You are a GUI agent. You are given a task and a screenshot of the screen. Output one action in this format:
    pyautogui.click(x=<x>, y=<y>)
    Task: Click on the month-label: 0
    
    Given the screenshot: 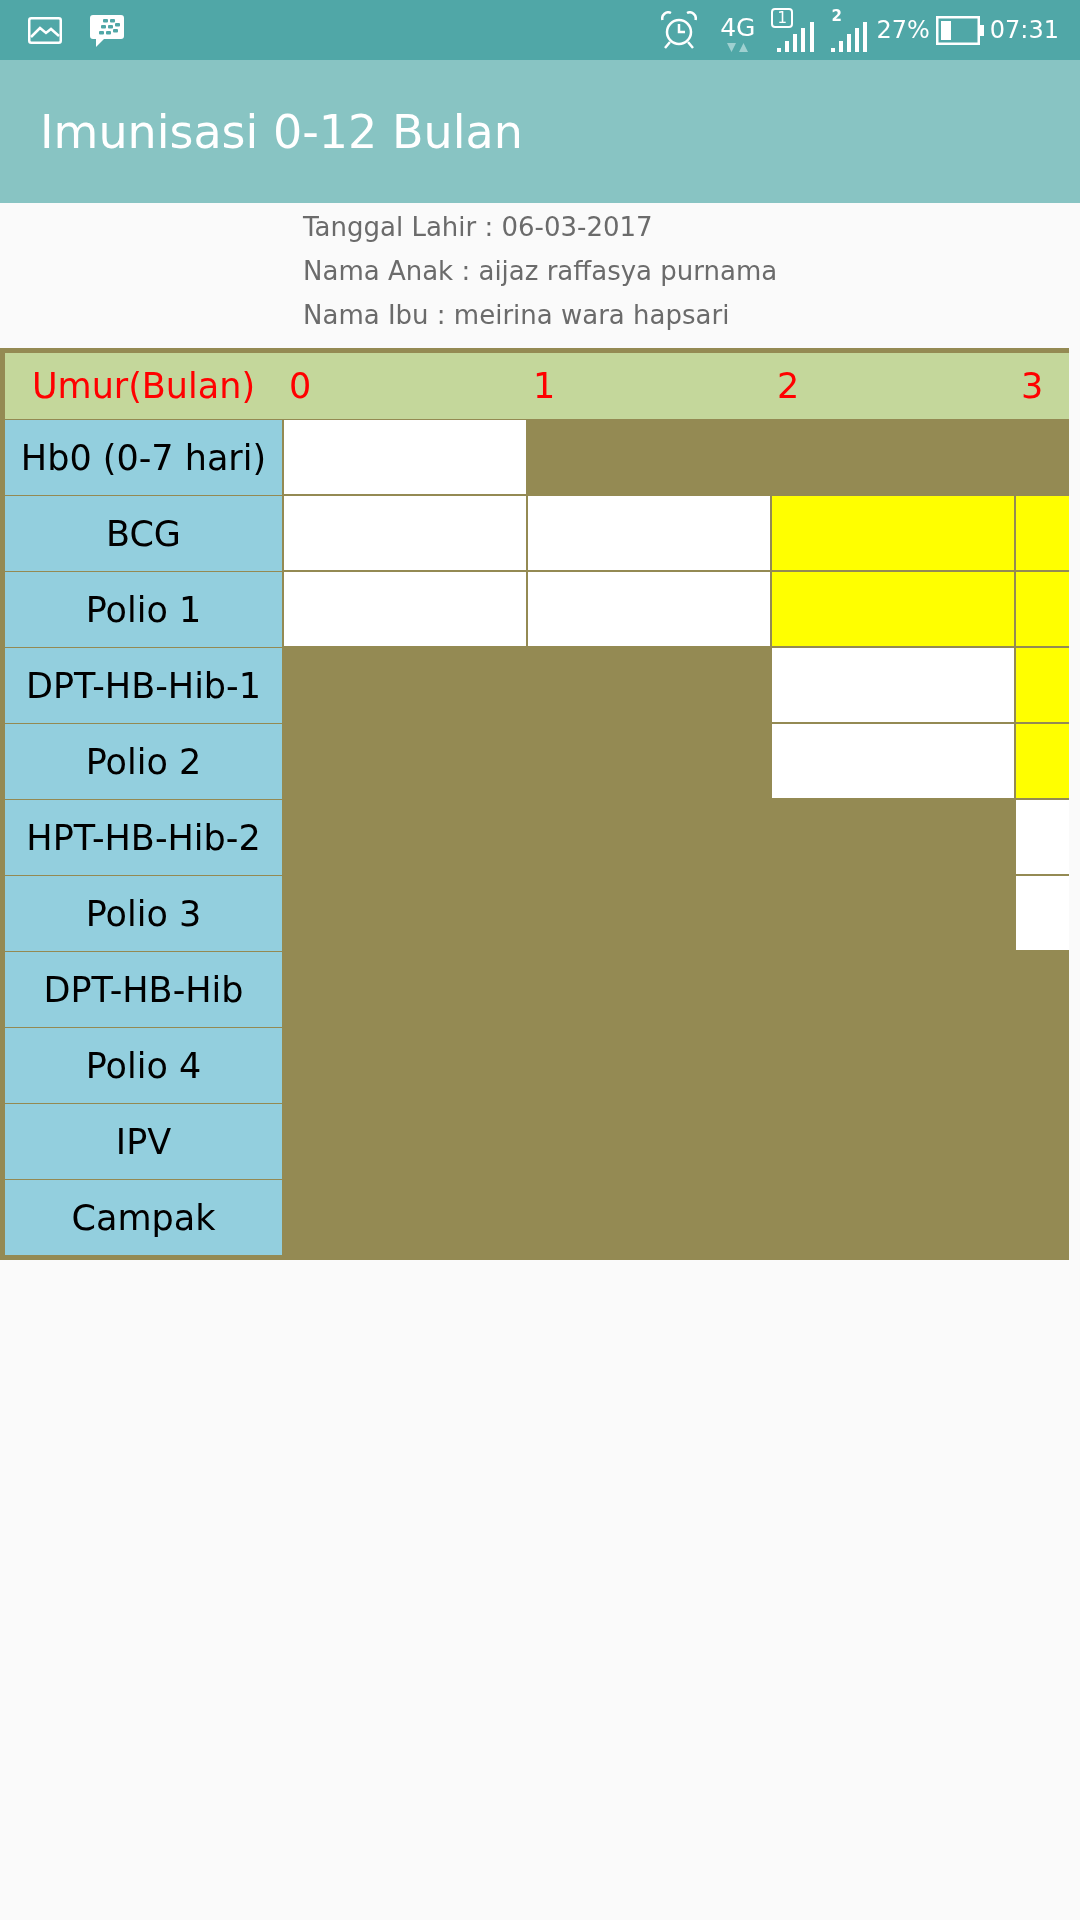 What is the action you would take?
    pyautogui.click(x=300, y=386)
    